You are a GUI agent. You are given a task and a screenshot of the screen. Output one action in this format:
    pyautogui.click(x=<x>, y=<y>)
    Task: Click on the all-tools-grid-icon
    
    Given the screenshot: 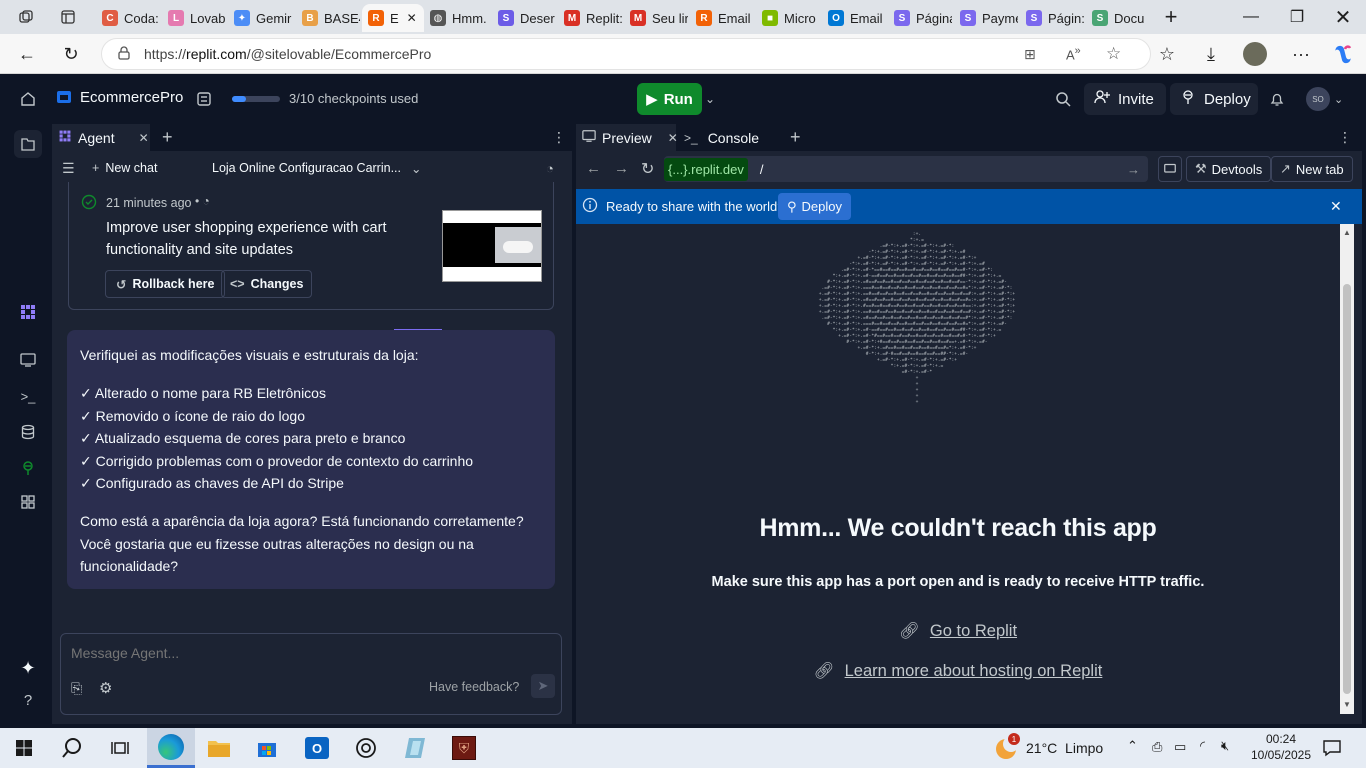 What is the action you would take?
    pyautogui.click(x=28, y=502)
    